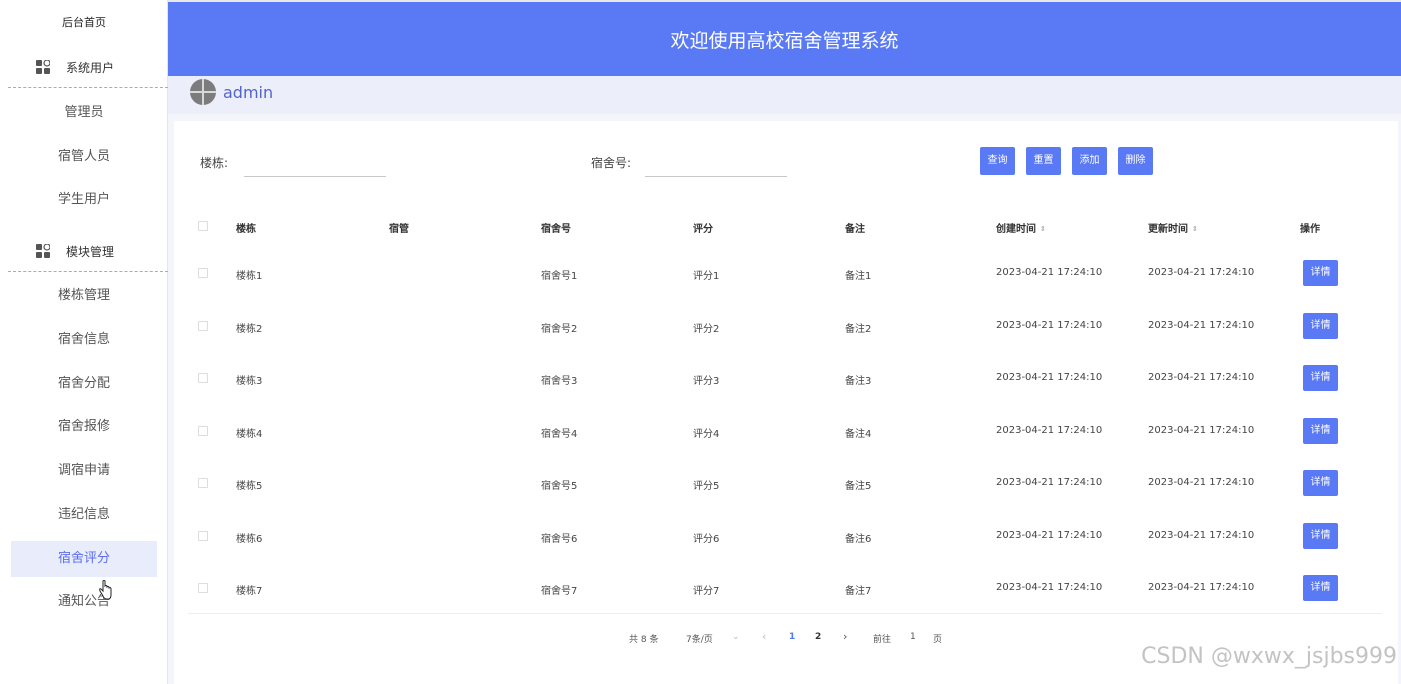 This screenshot has width=1401, height=684. Describe the element at coordinates (556, 229) in the screenshot. I see `column-header: 宿舍号` at that location.